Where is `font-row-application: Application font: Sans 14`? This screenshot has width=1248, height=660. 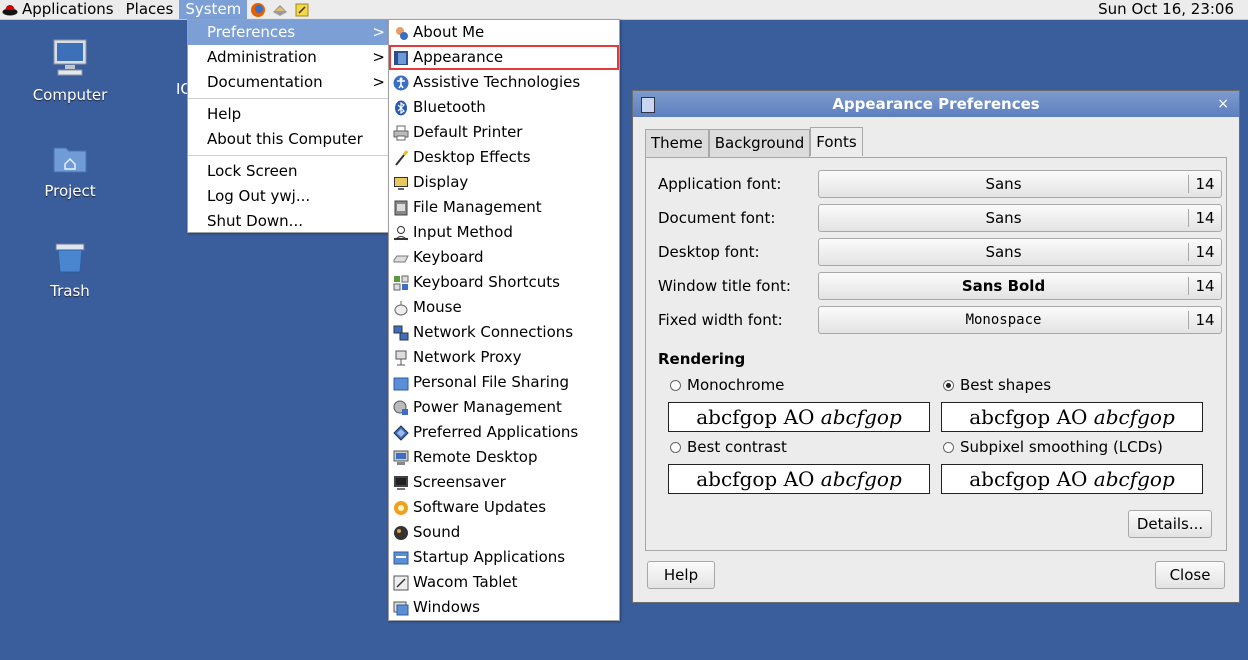 font-row-application: Application font: Sans 14 is located at coordinates (940, 184).